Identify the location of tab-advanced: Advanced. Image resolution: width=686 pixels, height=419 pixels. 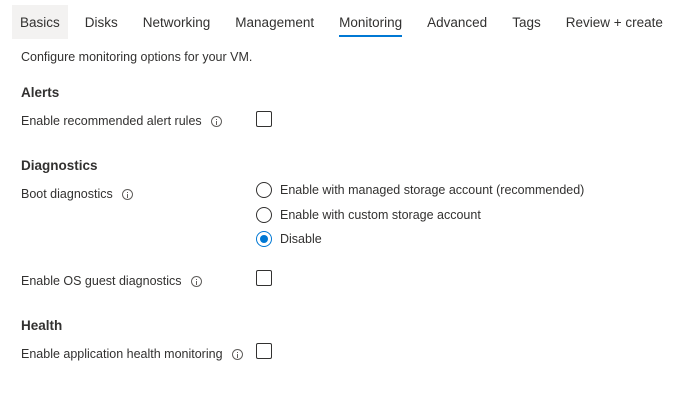
(457, 22).